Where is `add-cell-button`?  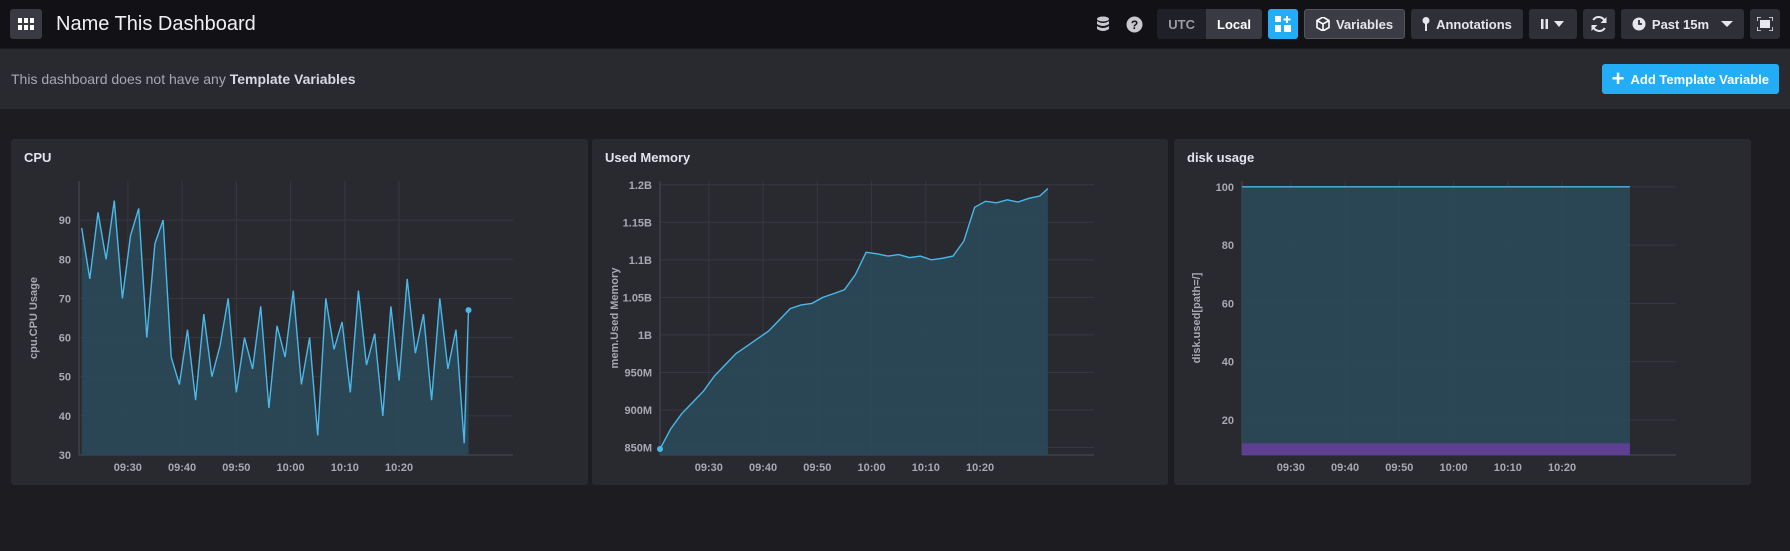 add-cell-button is located at coordinates (1282, 24).